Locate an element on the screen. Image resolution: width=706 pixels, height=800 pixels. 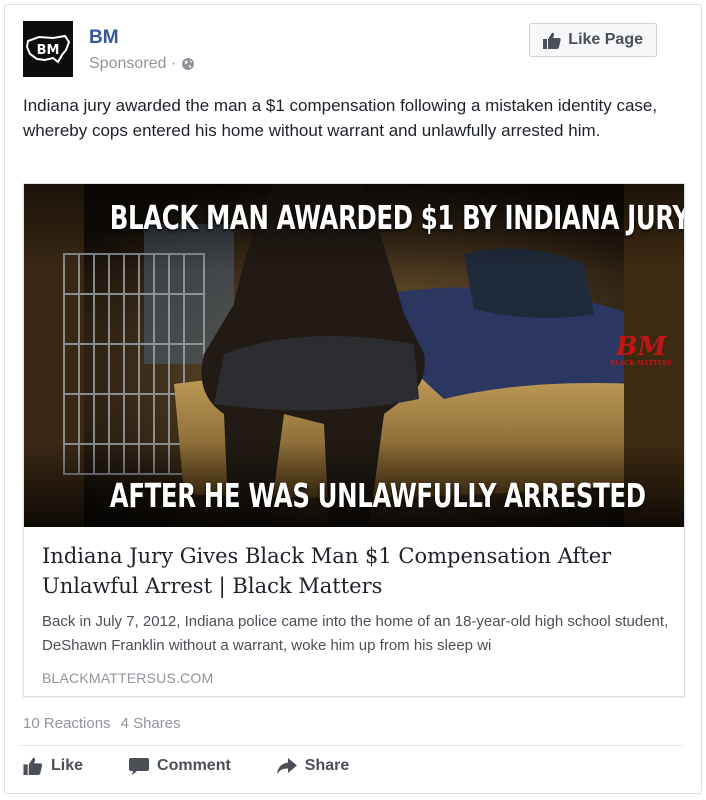
link-domain: BLACKMATTERSUS.COM is located at coordinates (128, 678).